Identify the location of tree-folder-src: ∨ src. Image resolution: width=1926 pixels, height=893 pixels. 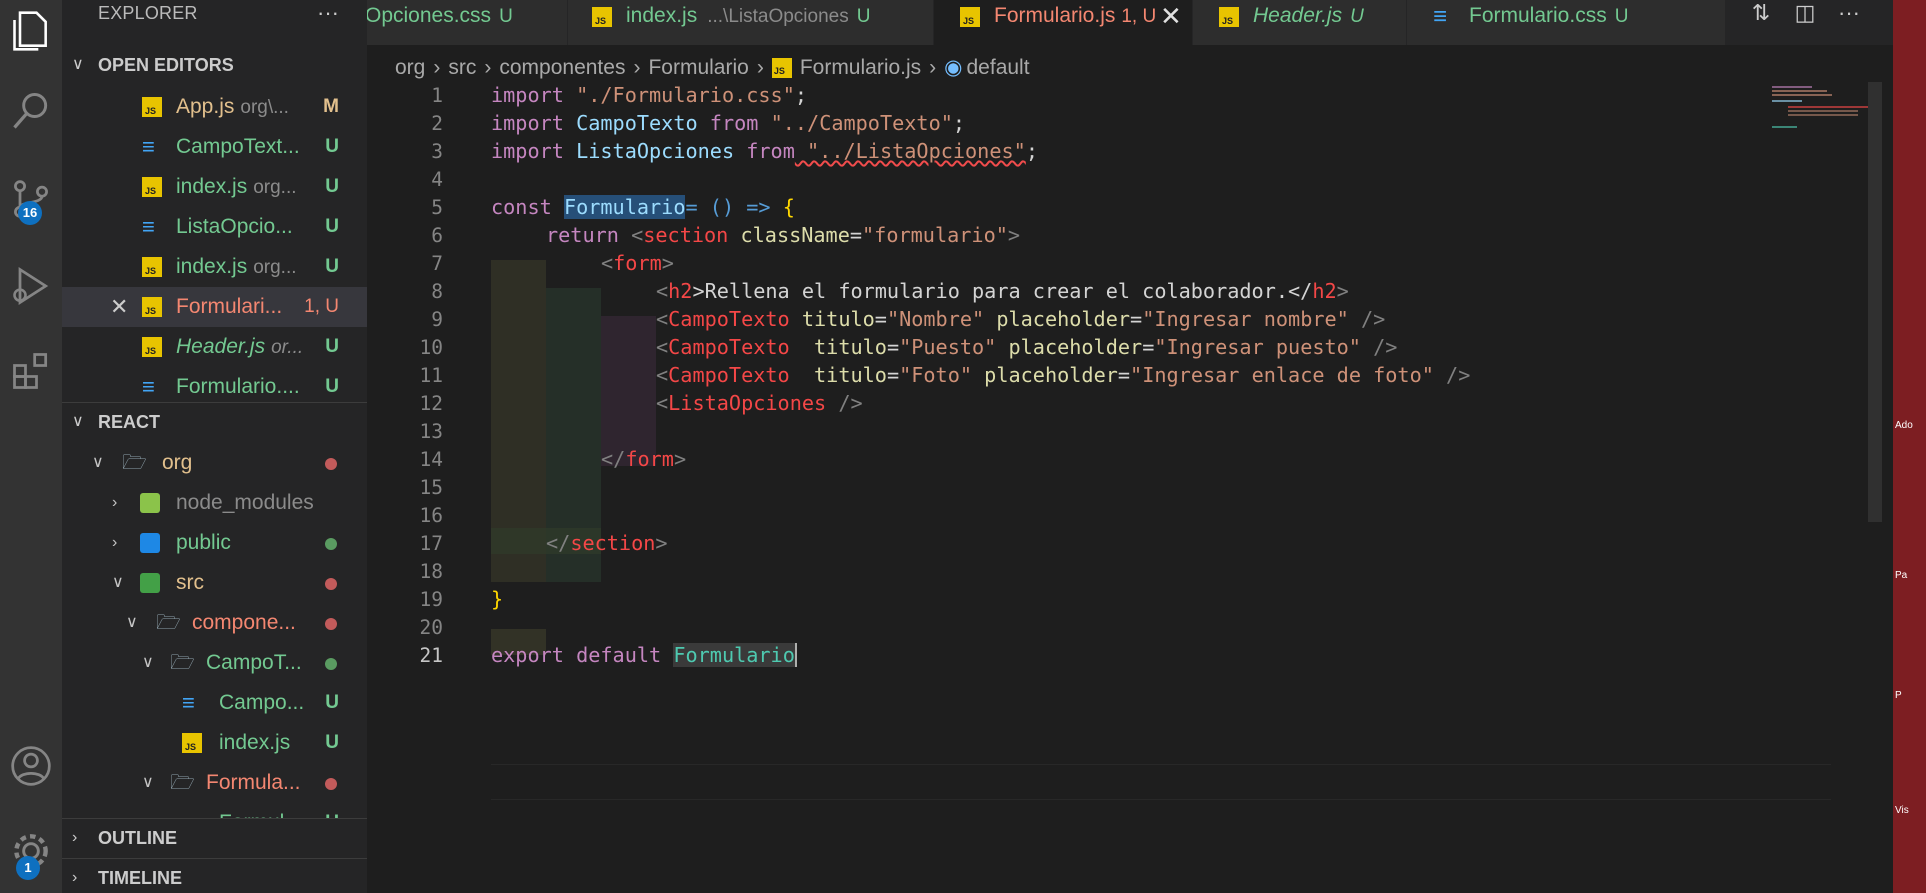
(214, 583).